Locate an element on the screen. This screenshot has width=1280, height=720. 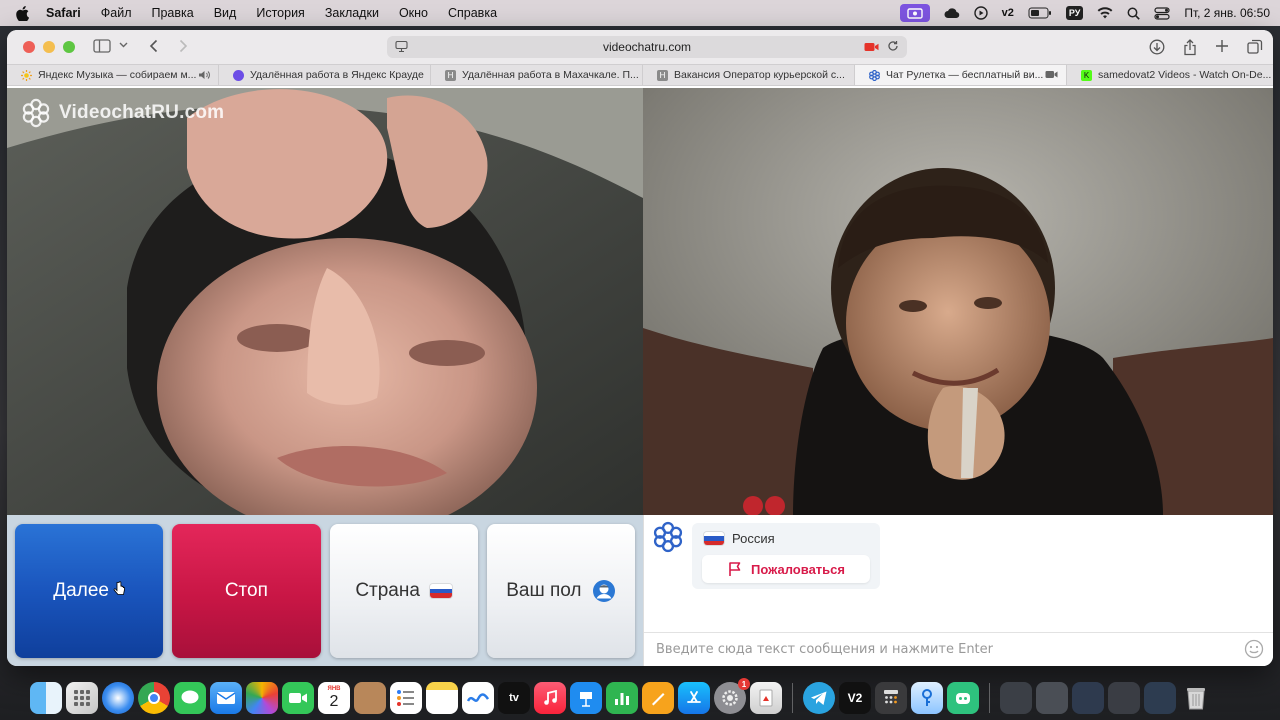
search-icon is located at coordinates (1134, 13).